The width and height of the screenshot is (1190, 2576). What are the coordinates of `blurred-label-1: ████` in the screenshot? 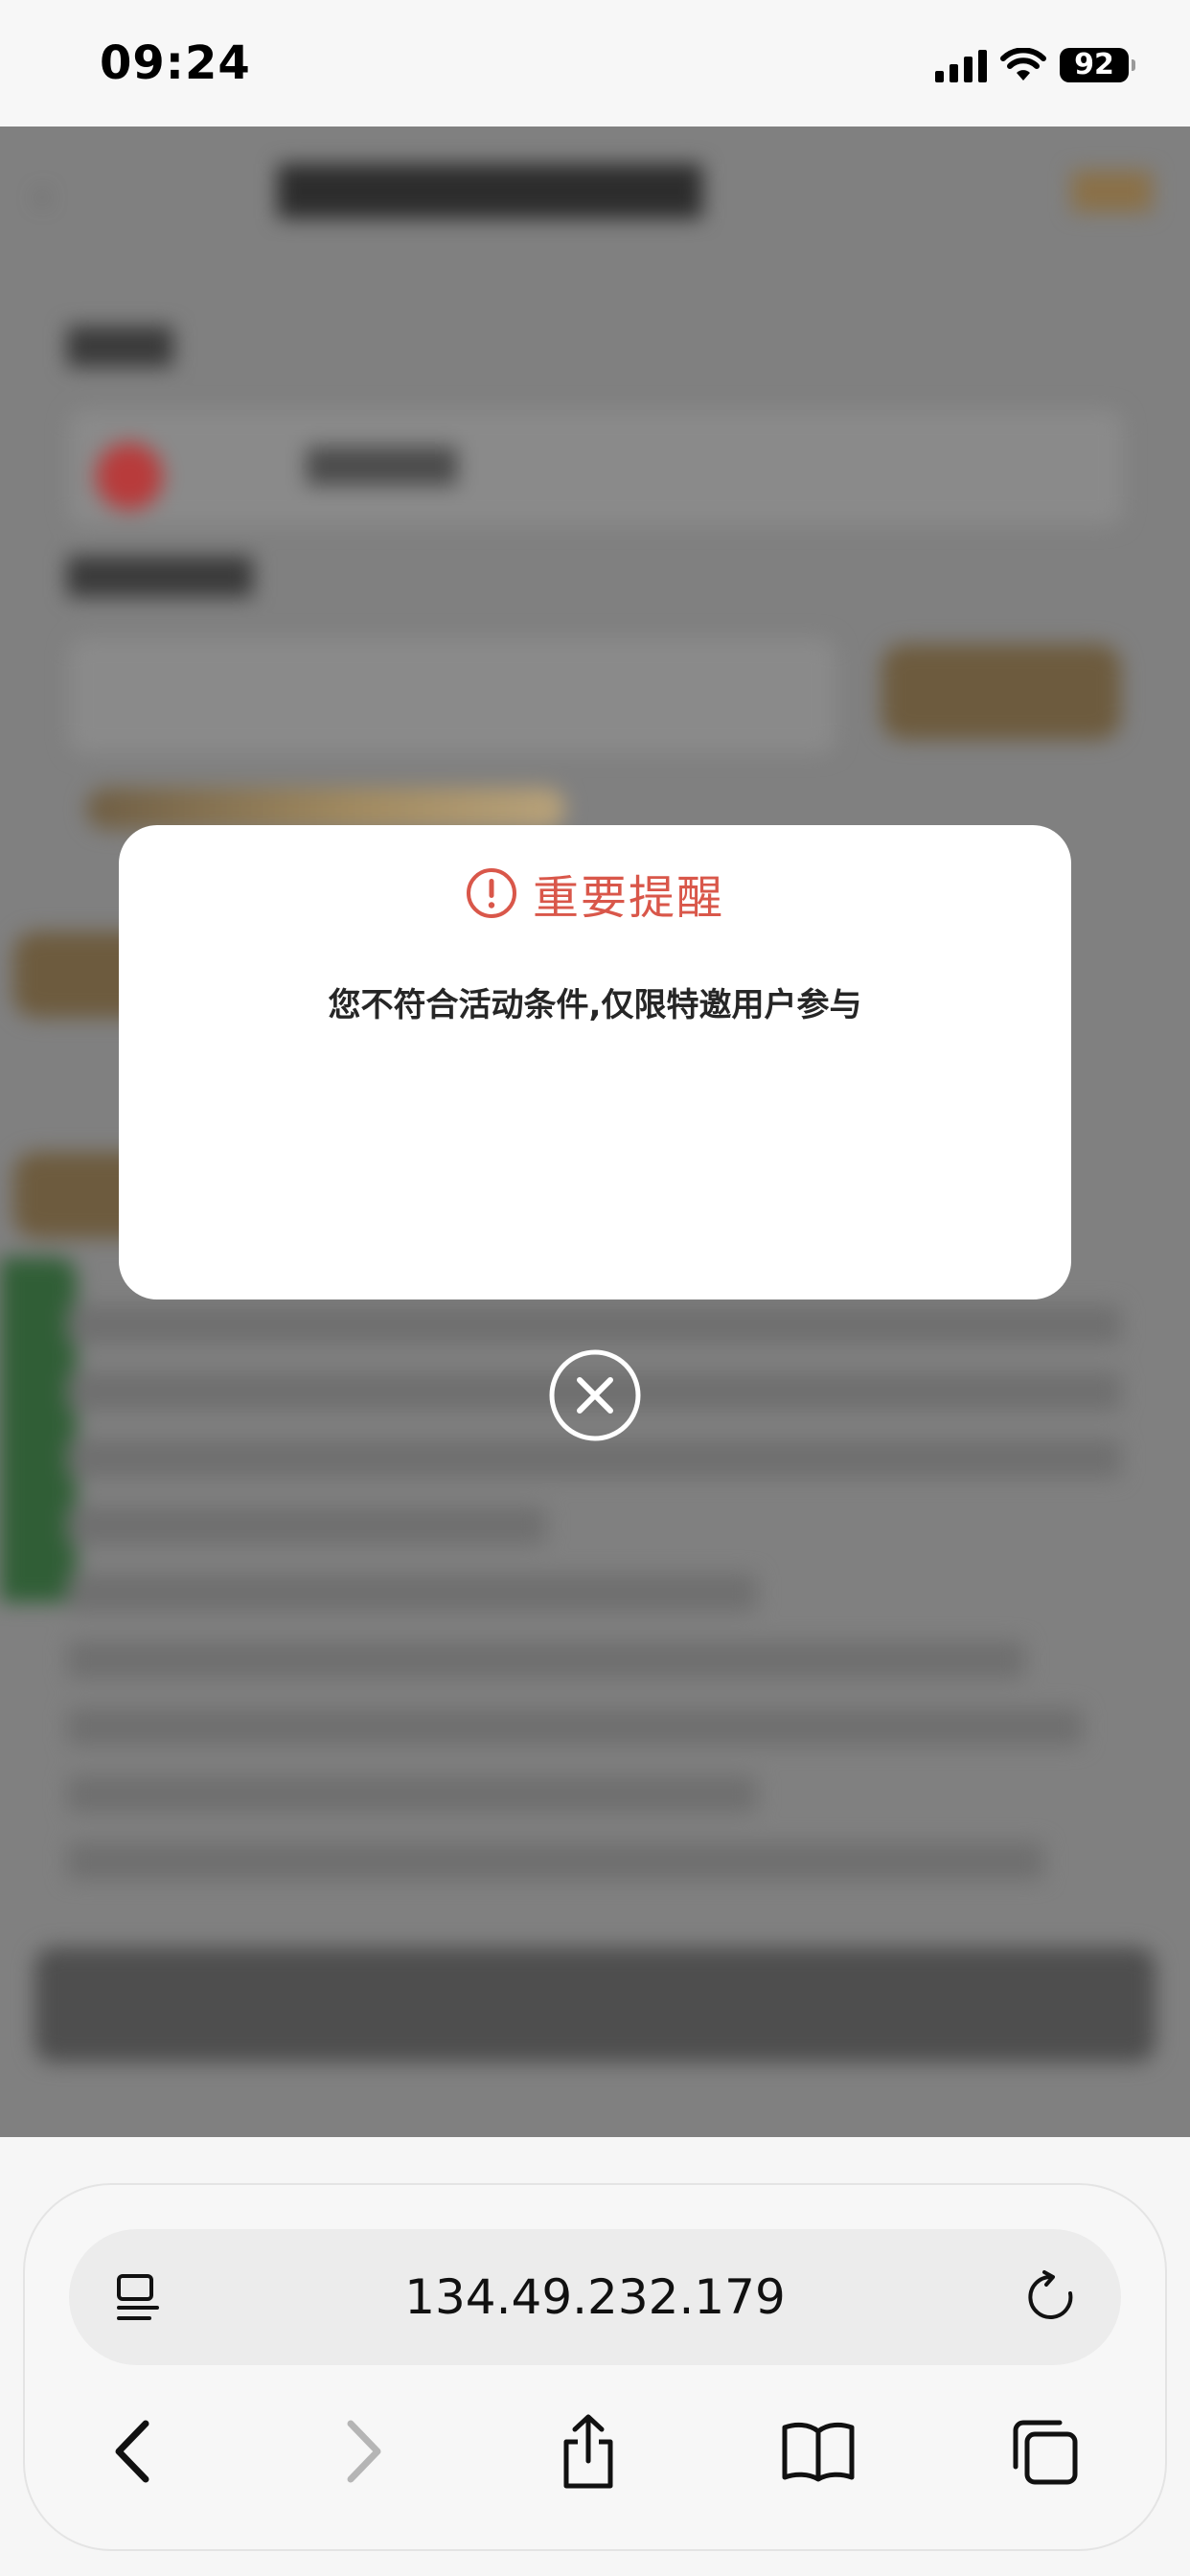 It's located at (120, 347).